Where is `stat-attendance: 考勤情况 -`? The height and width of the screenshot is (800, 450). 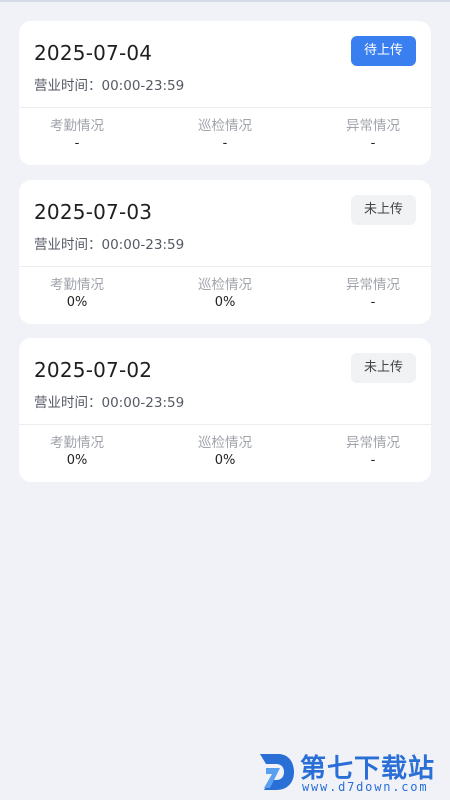 stat-attendance: 考勤情况 - is located at coordinates (77, 134).